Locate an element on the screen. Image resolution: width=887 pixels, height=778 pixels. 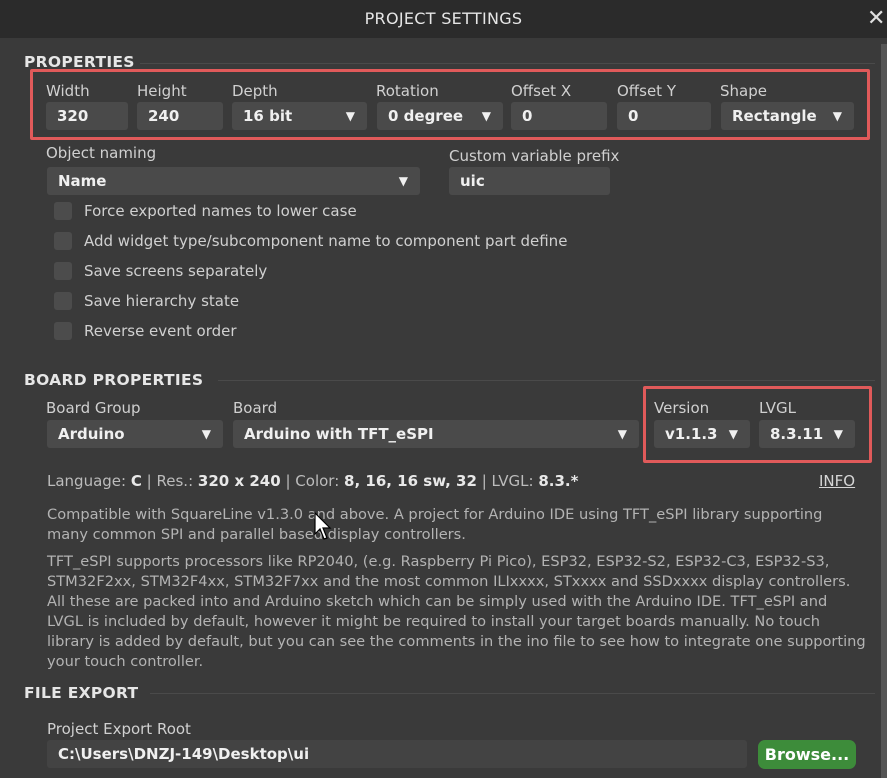
height-label: Height is located at coordinates (162, 91).